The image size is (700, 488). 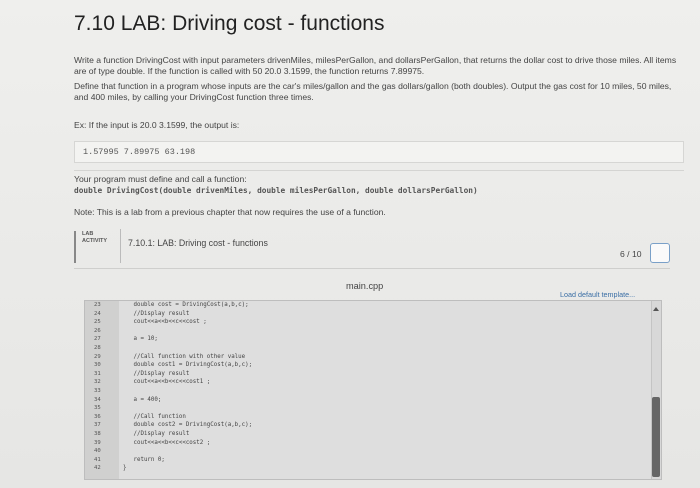 I want to click on scrollbar-thumb, so click(x=656, y=437).